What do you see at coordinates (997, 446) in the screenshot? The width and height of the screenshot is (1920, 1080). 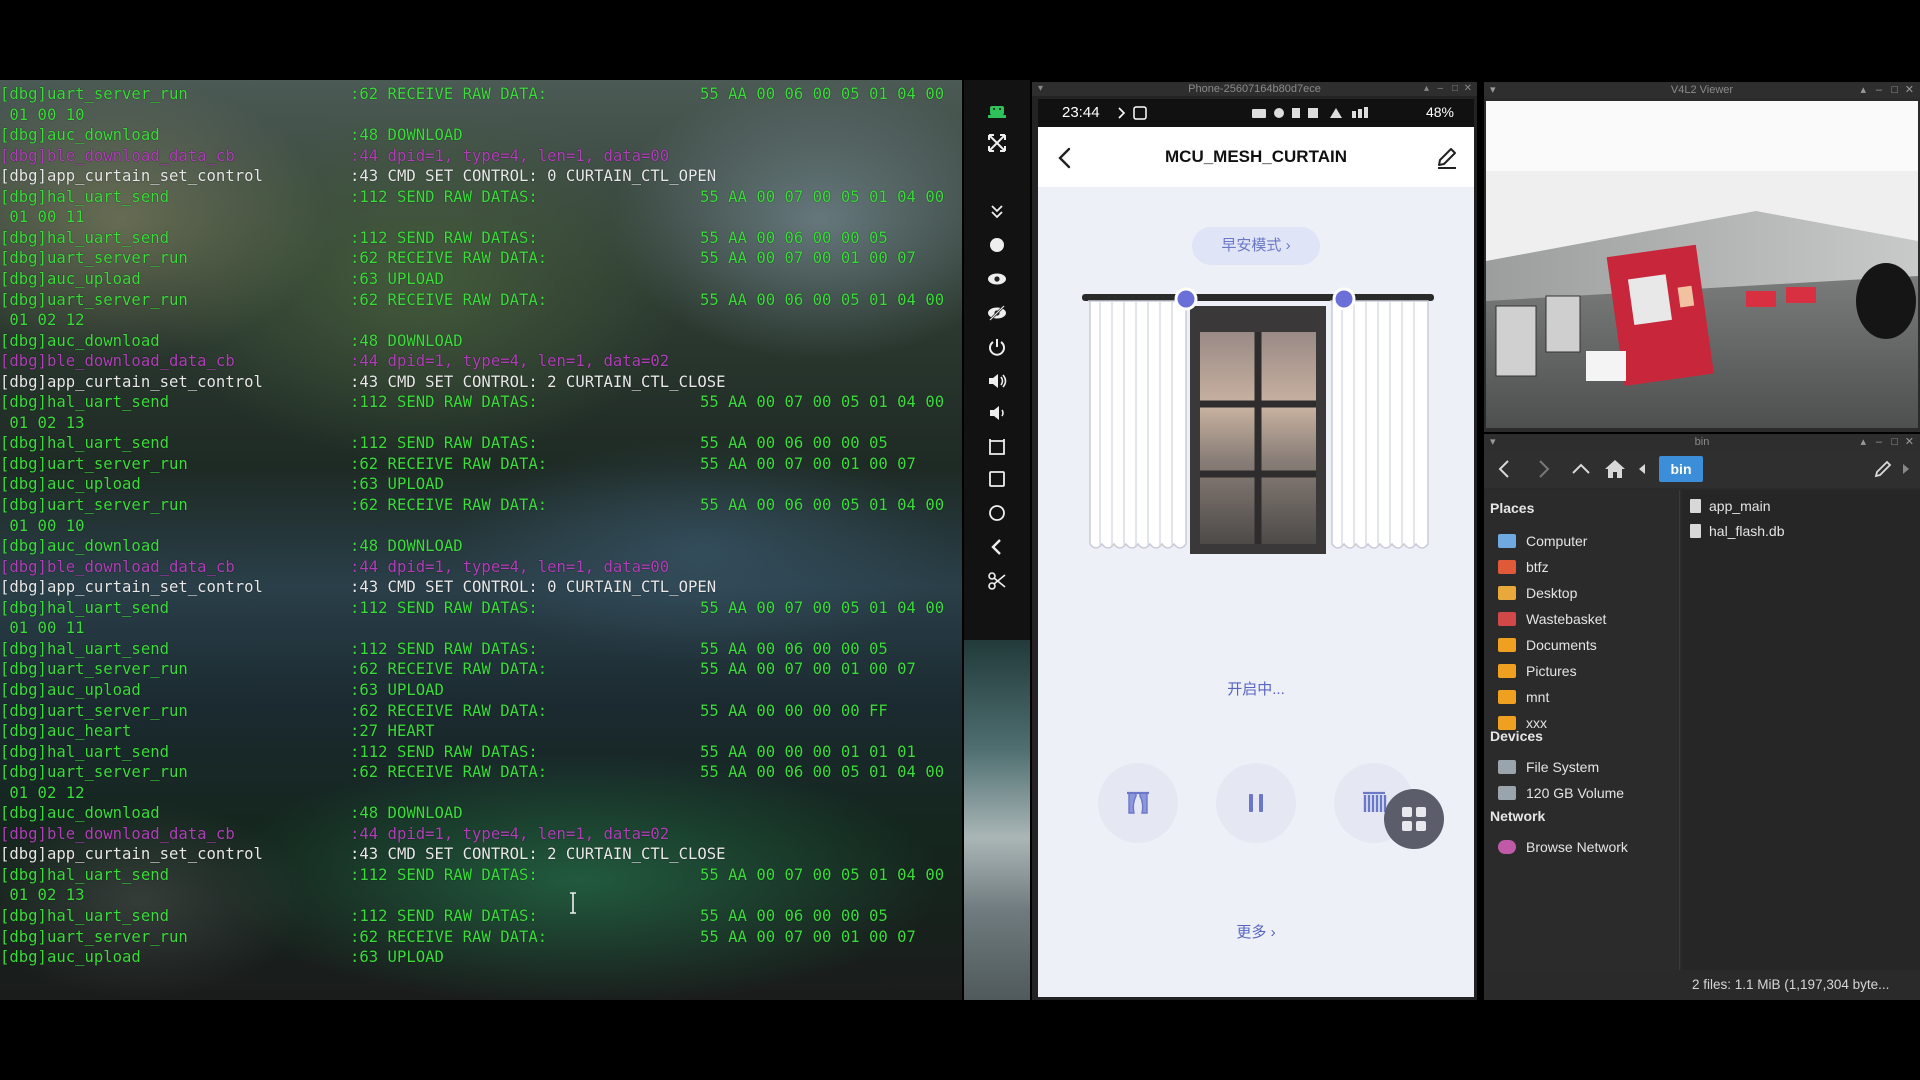 I see `toolbar-rotate-button` at bounding box center [997, 446].